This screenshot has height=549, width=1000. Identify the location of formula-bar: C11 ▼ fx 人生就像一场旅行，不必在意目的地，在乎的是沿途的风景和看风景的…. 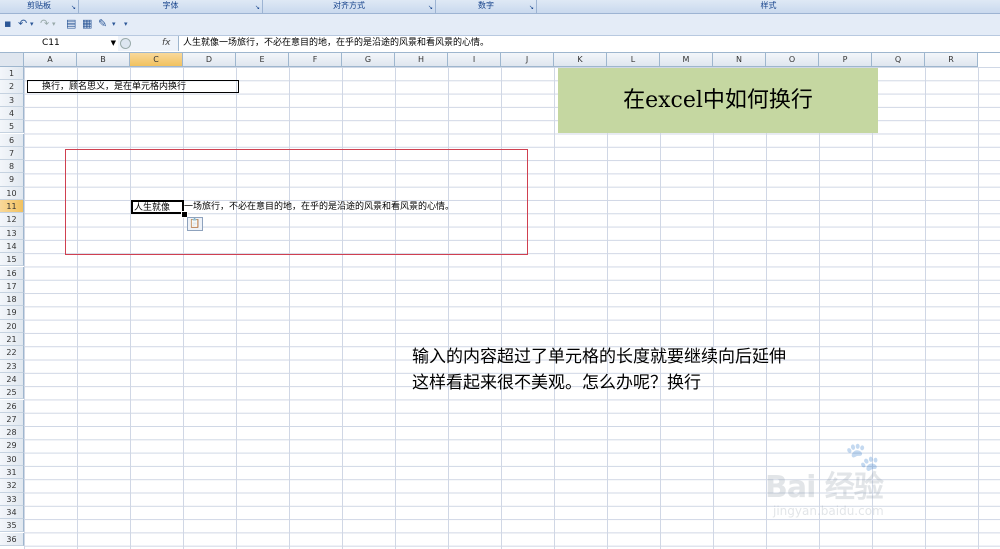
(500, 44).